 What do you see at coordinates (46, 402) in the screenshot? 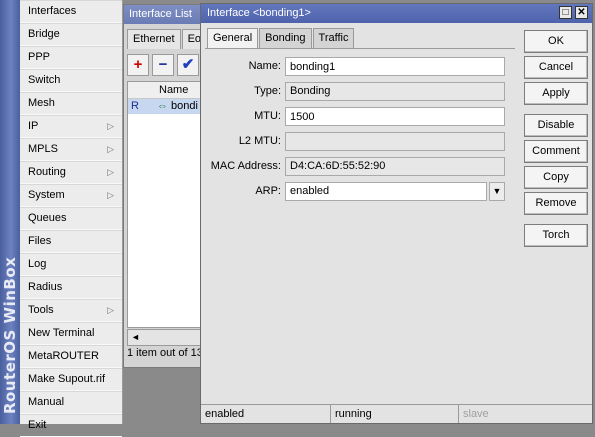
I see `sidebar-item-label: Manual` at bounding box center [46, 402].